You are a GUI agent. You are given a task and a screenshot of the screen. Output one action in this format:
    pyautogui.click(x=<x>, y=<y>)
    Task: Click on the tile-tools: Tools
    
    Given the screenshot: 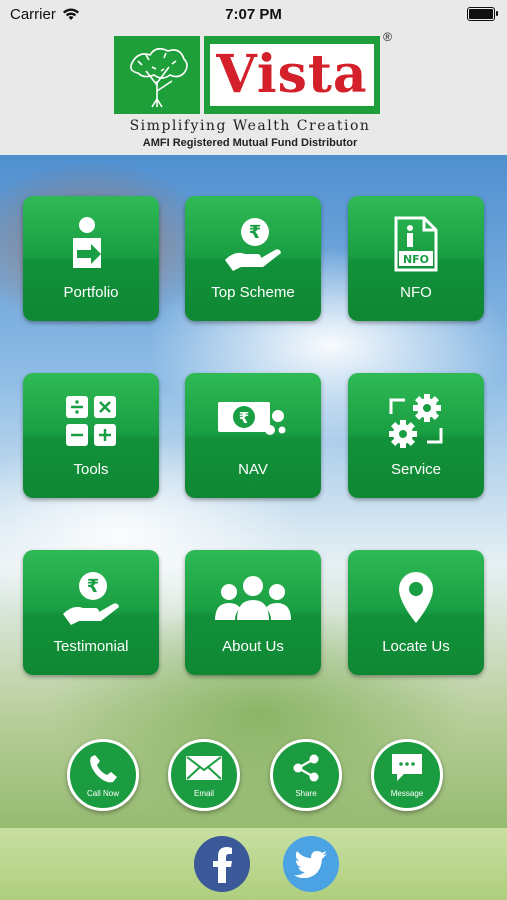 What is the action you would take?
    pyautogui.click(x=91, y=435)
    